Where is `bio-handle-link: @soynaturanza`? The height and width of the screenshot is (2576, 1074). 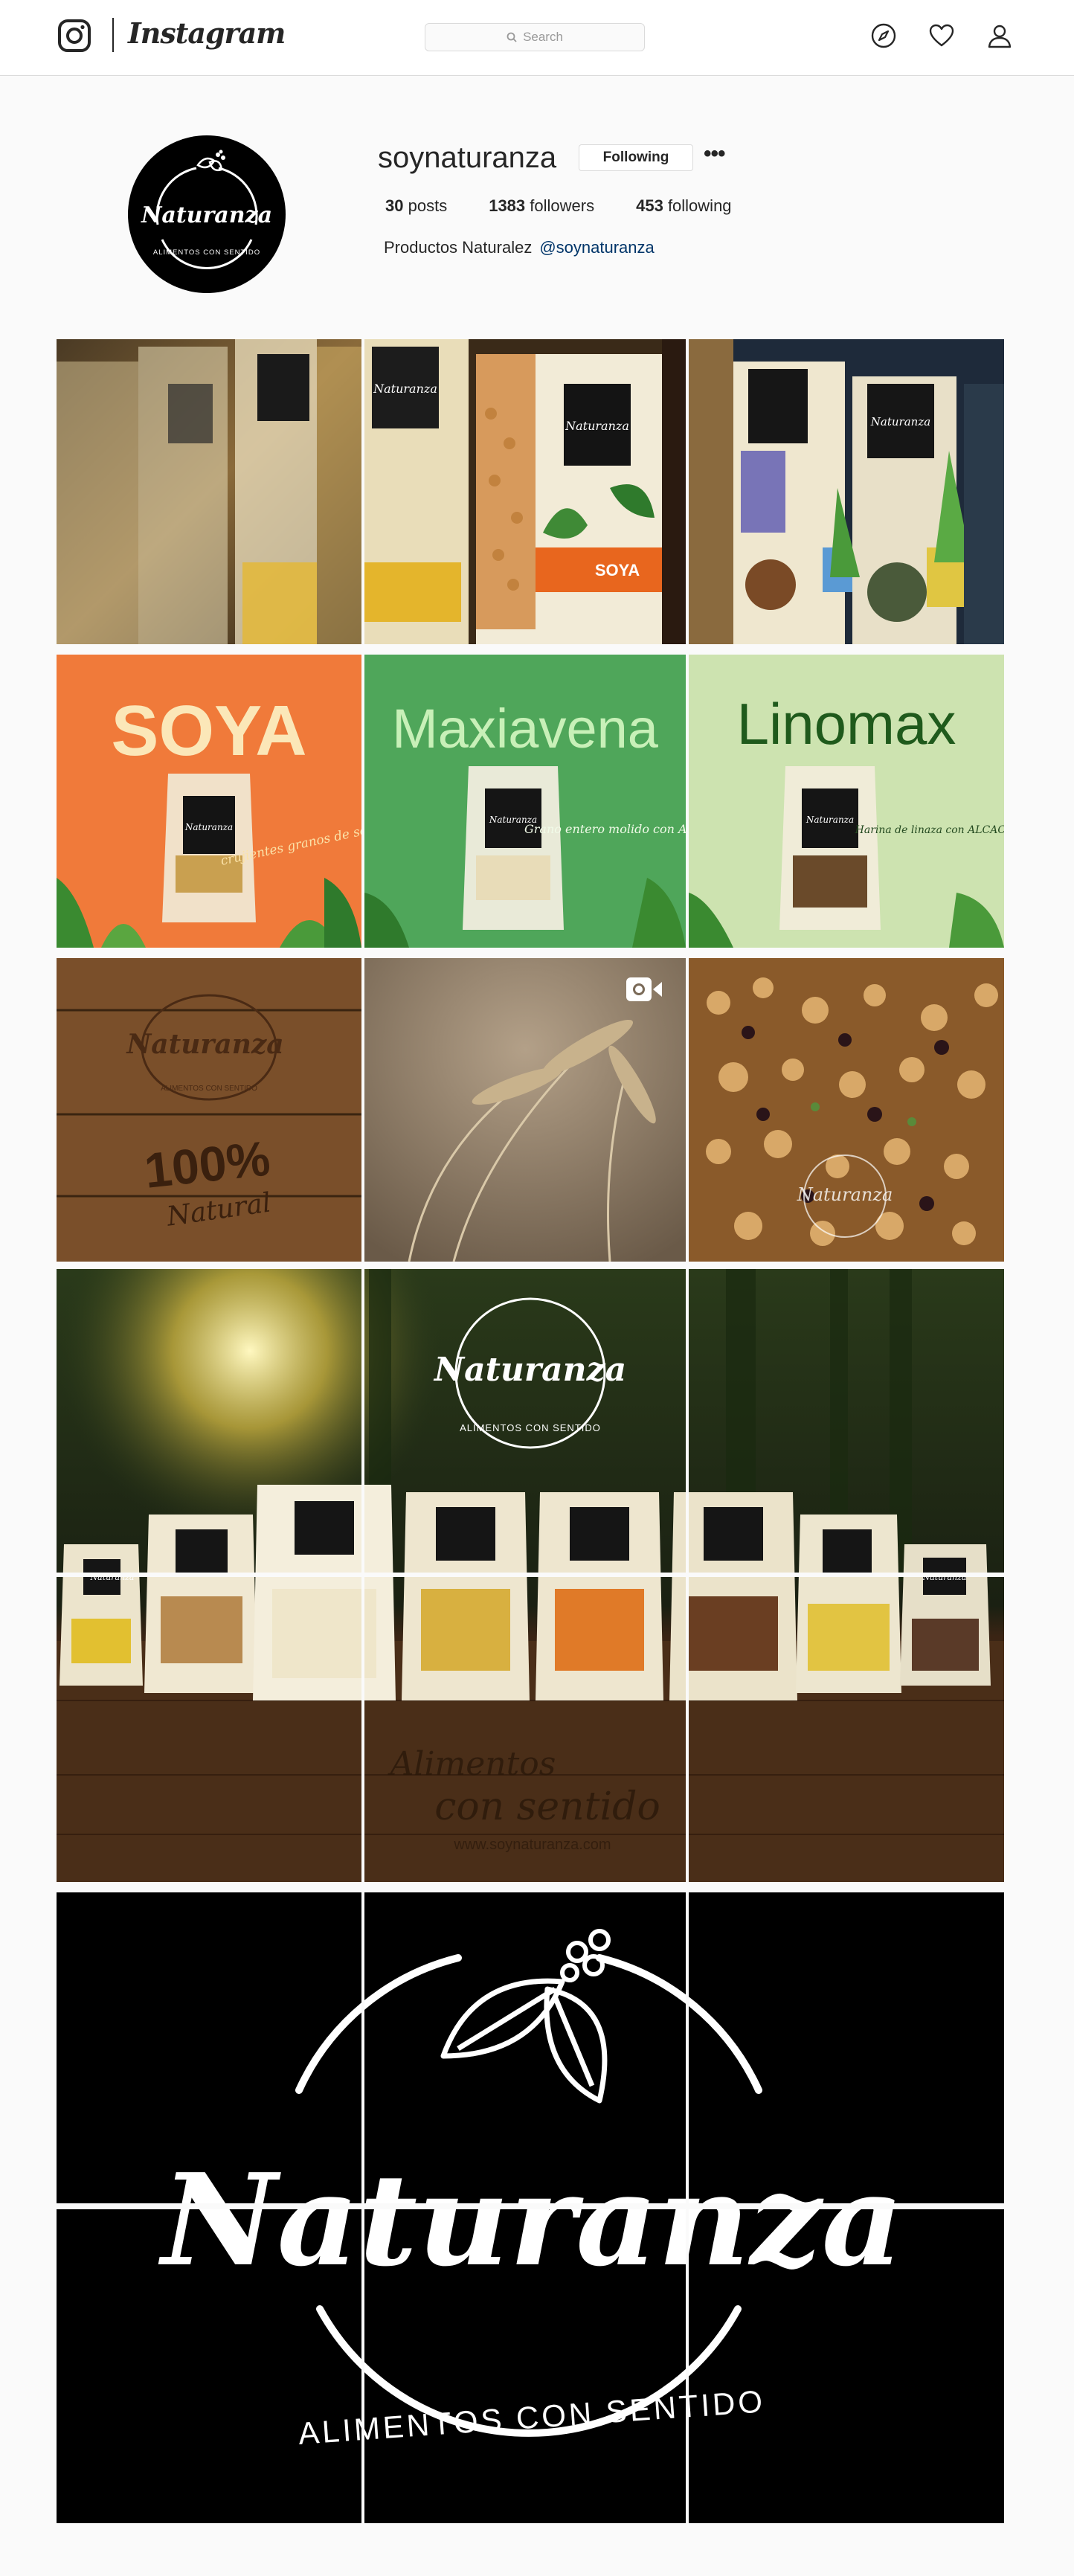 bio-handle-link: @soynaturanza is located at coordinates (596, 247).